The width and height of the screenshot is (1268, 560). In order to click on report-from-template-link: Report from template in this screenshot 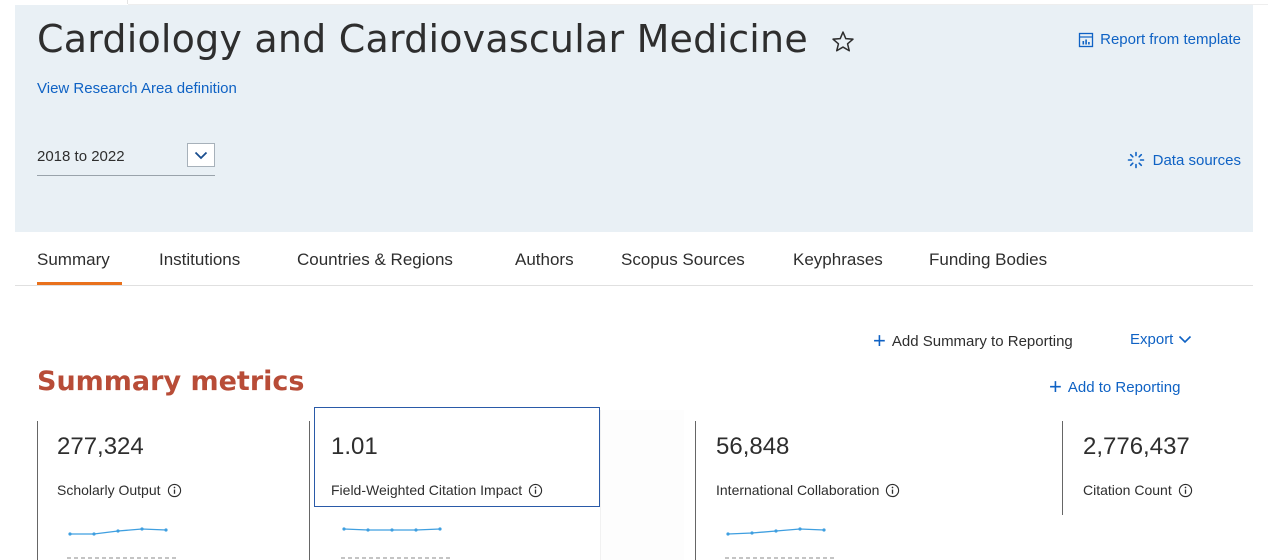, I will do `click(1159, 39)`.